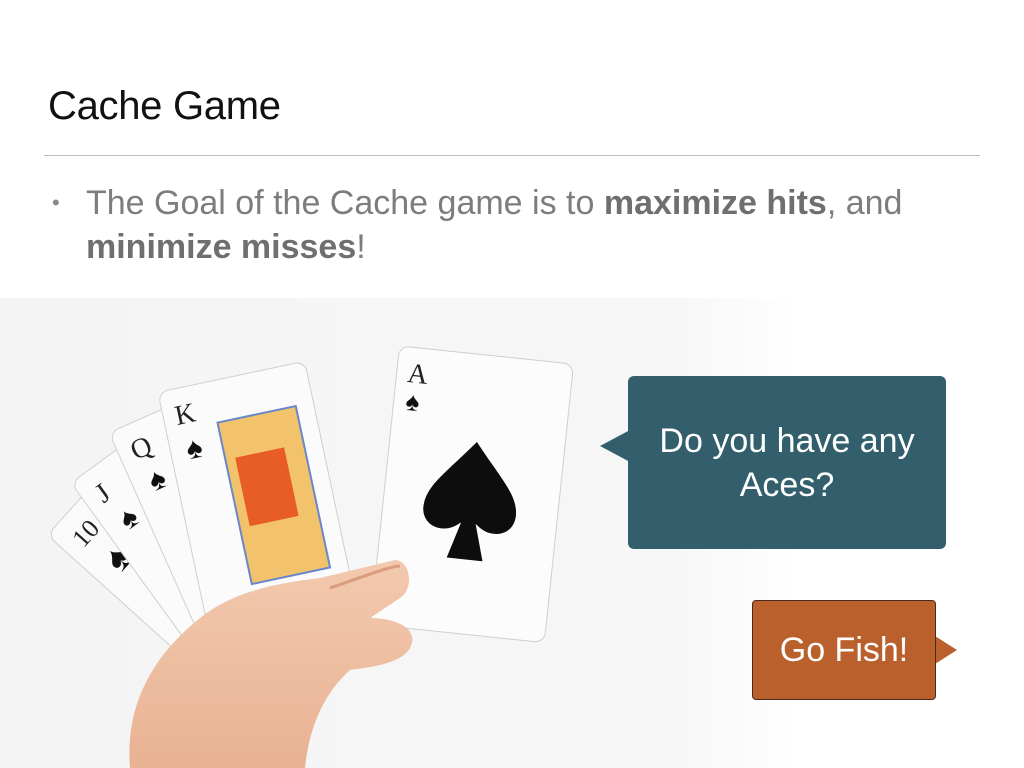 The height and width of the screenshot is (768, 1024). I want to click on bullet-bold-minimize-misses: minimize misses, so click(221, 247).